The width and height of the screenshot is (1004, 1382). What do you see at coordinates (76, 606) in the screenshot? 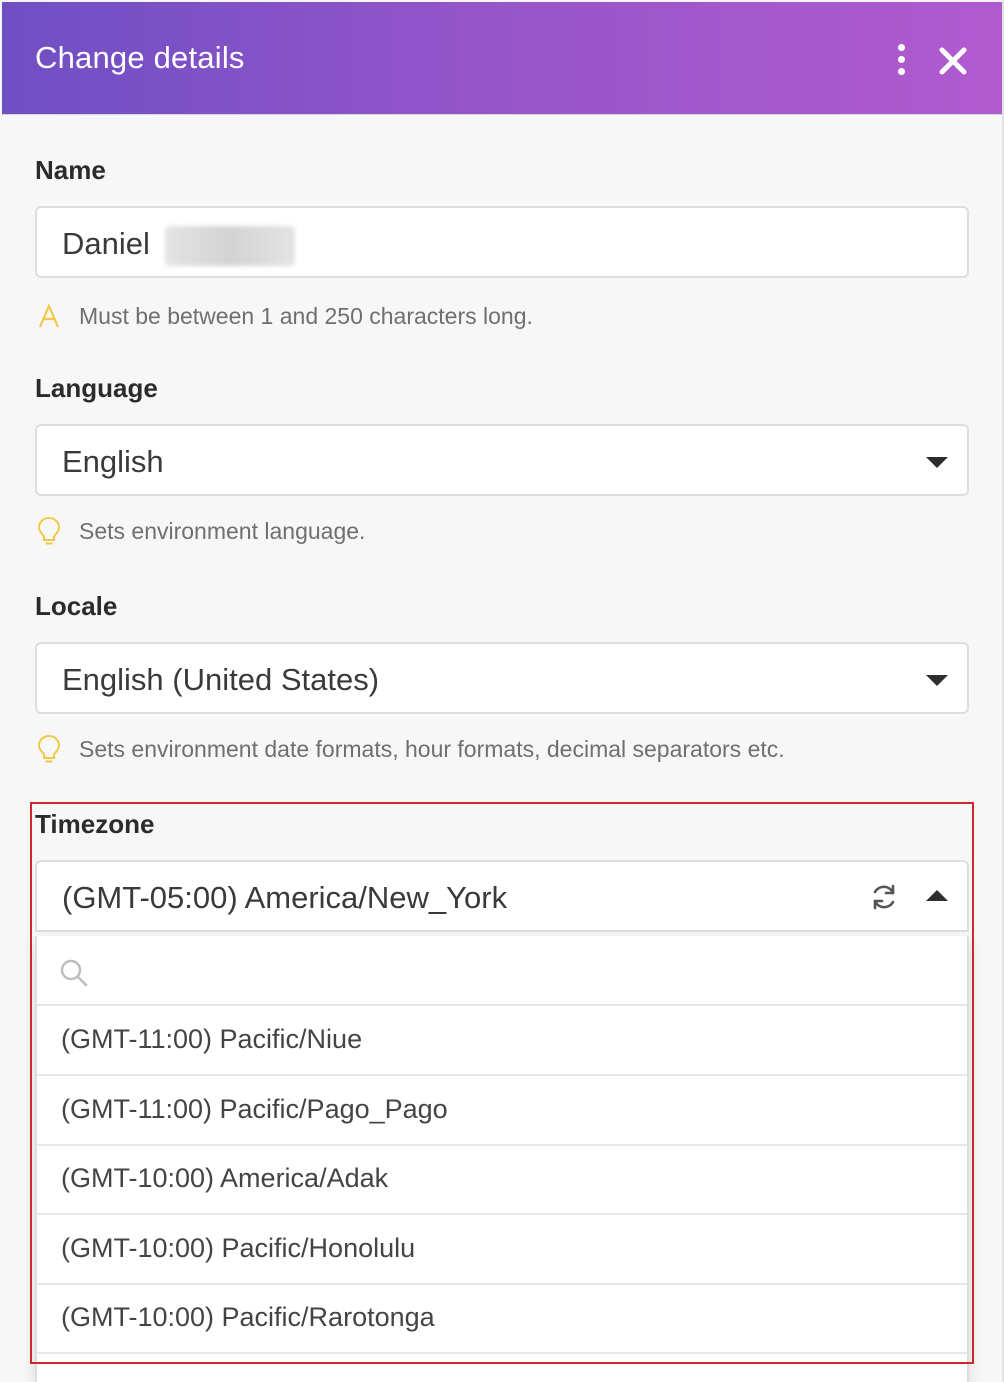
I see `locale-label: Locale` at bounding box center [76, 606].